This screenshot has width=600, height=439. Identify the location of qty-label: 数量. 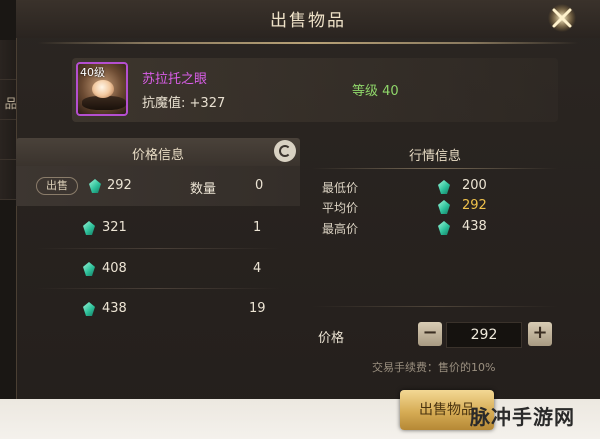
(203, 189).